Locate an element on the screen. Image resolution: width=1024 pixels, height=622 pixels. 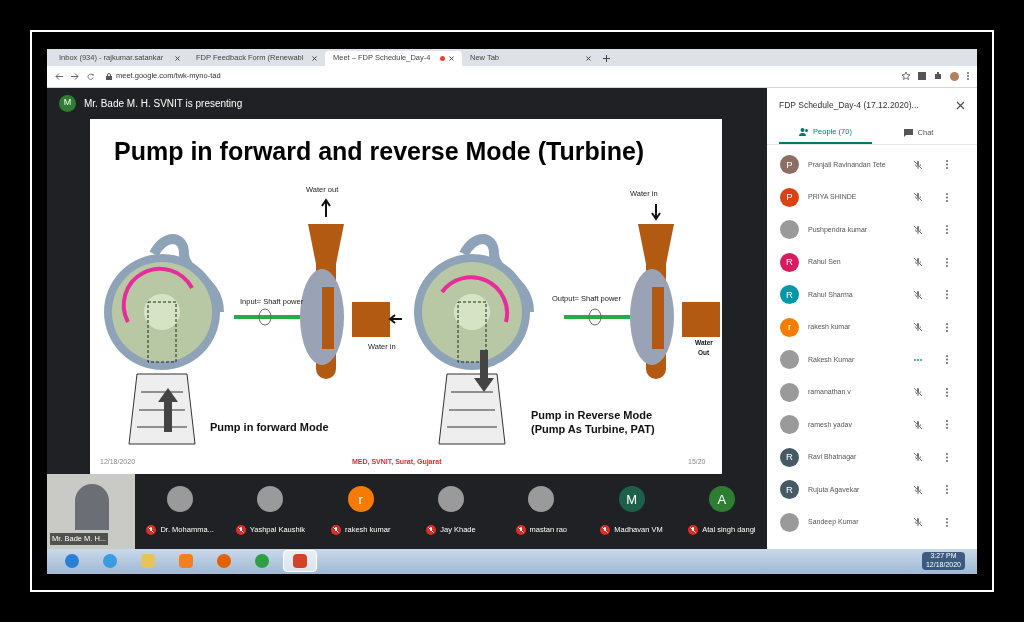
star-icon is located at coordinates (906, 76).